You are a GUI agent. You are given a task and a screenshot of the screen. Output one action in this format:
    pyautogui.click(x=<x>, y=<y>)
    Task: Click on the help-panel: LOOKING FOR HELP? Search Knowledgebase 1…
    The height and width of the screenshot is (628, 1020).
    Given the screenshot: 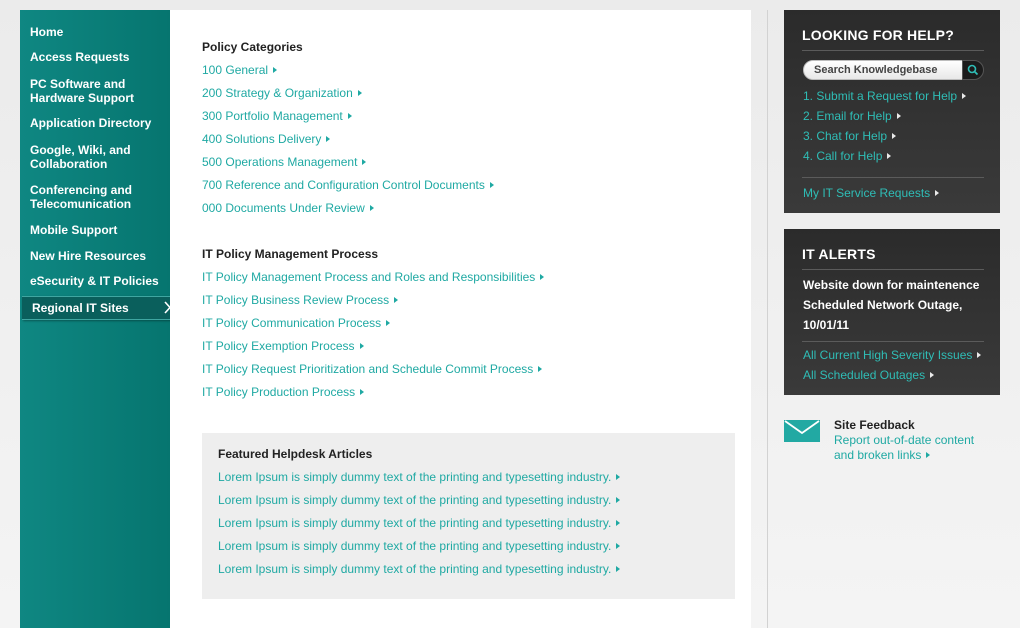 What is the action you would take?
    pyautogui.click(x=892, y=111)
    